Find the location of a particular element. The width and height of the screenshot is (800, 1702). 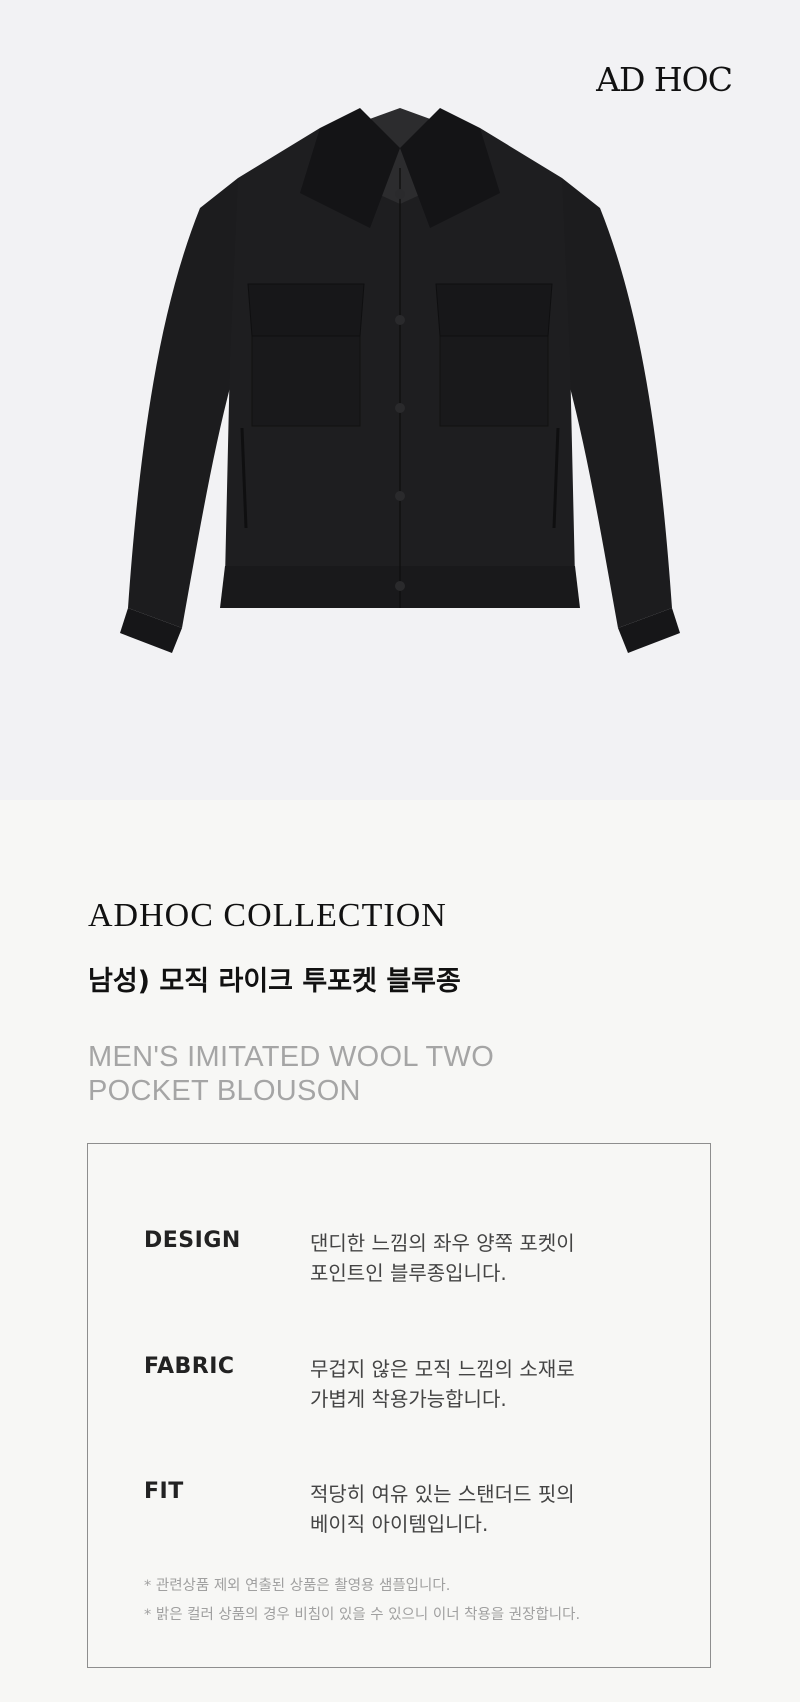

spec-label: FABRIC is located at coordinates (189, 1366).